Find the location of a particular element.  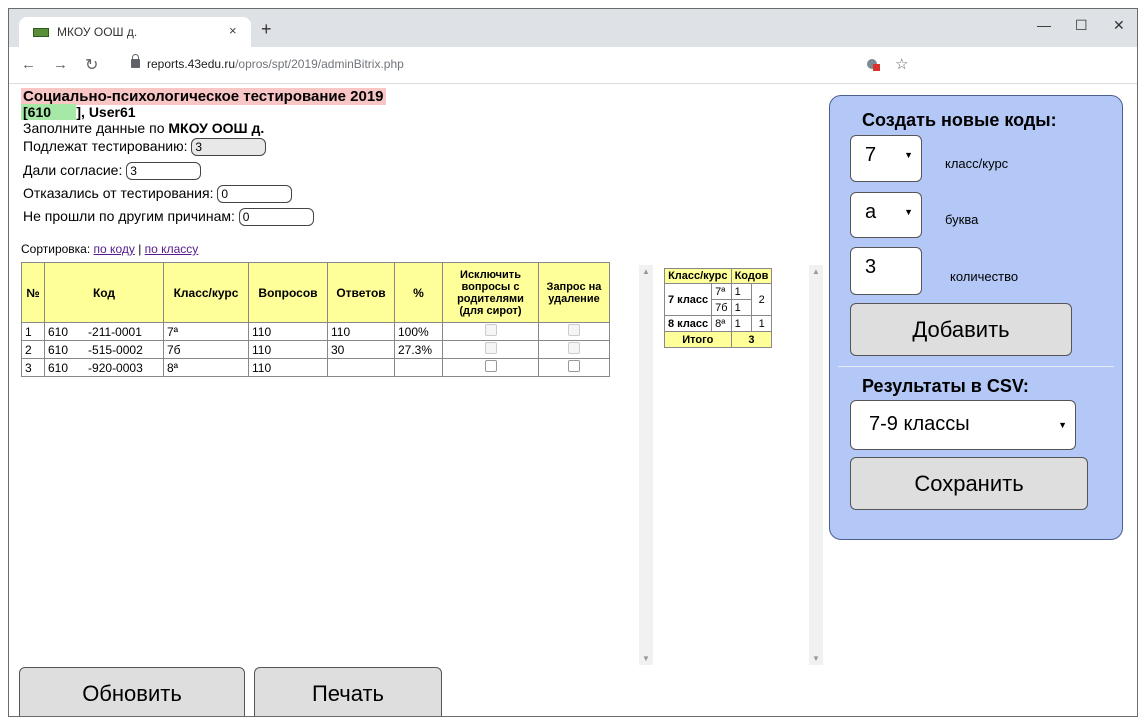

forward-arrow-icon: → is located at coordinates (60, 64).